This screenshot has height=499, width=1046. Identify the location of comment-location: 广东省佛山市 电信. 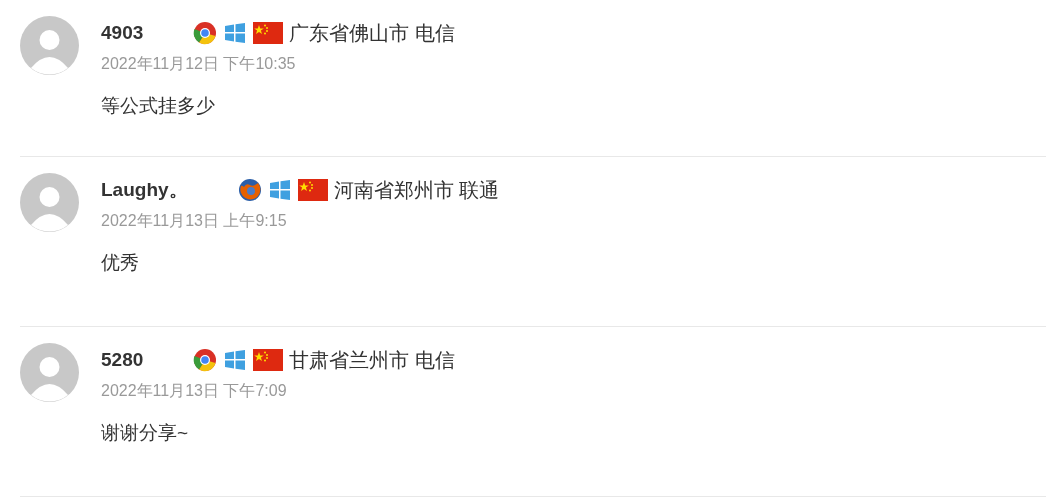
(372, 33).